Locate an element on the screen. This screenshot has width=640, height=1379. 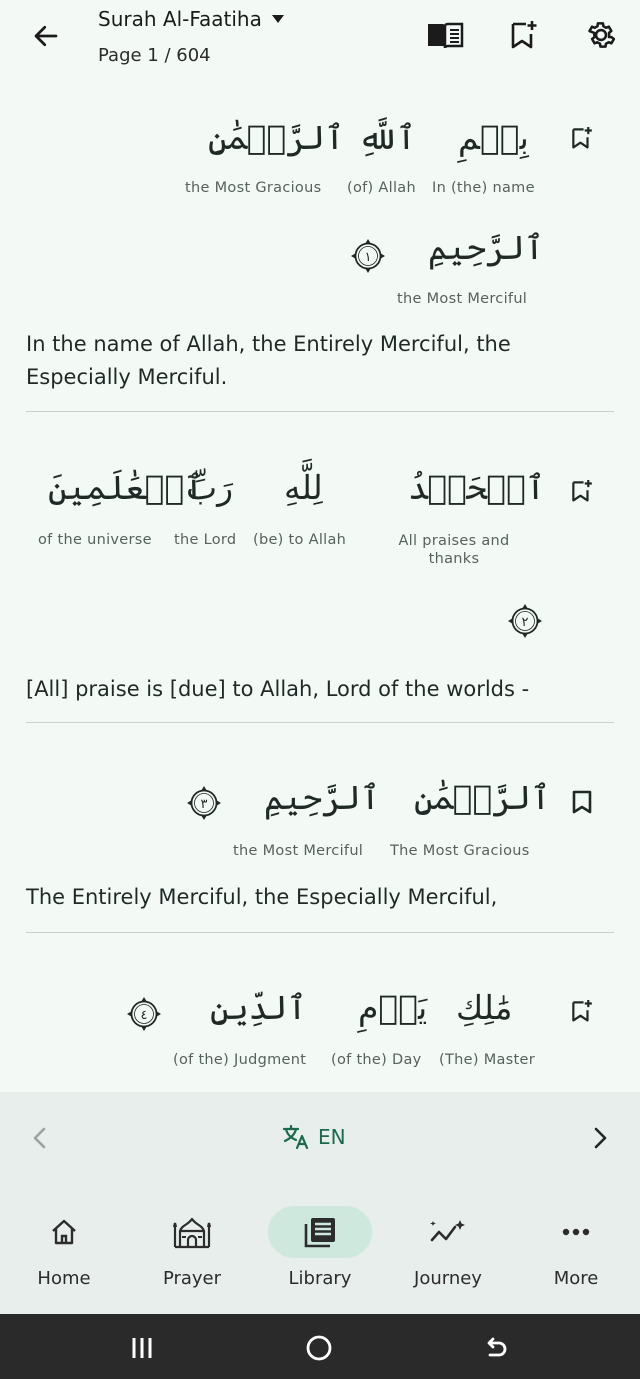
arrow-left-icon is located at coordinates (46, 36).